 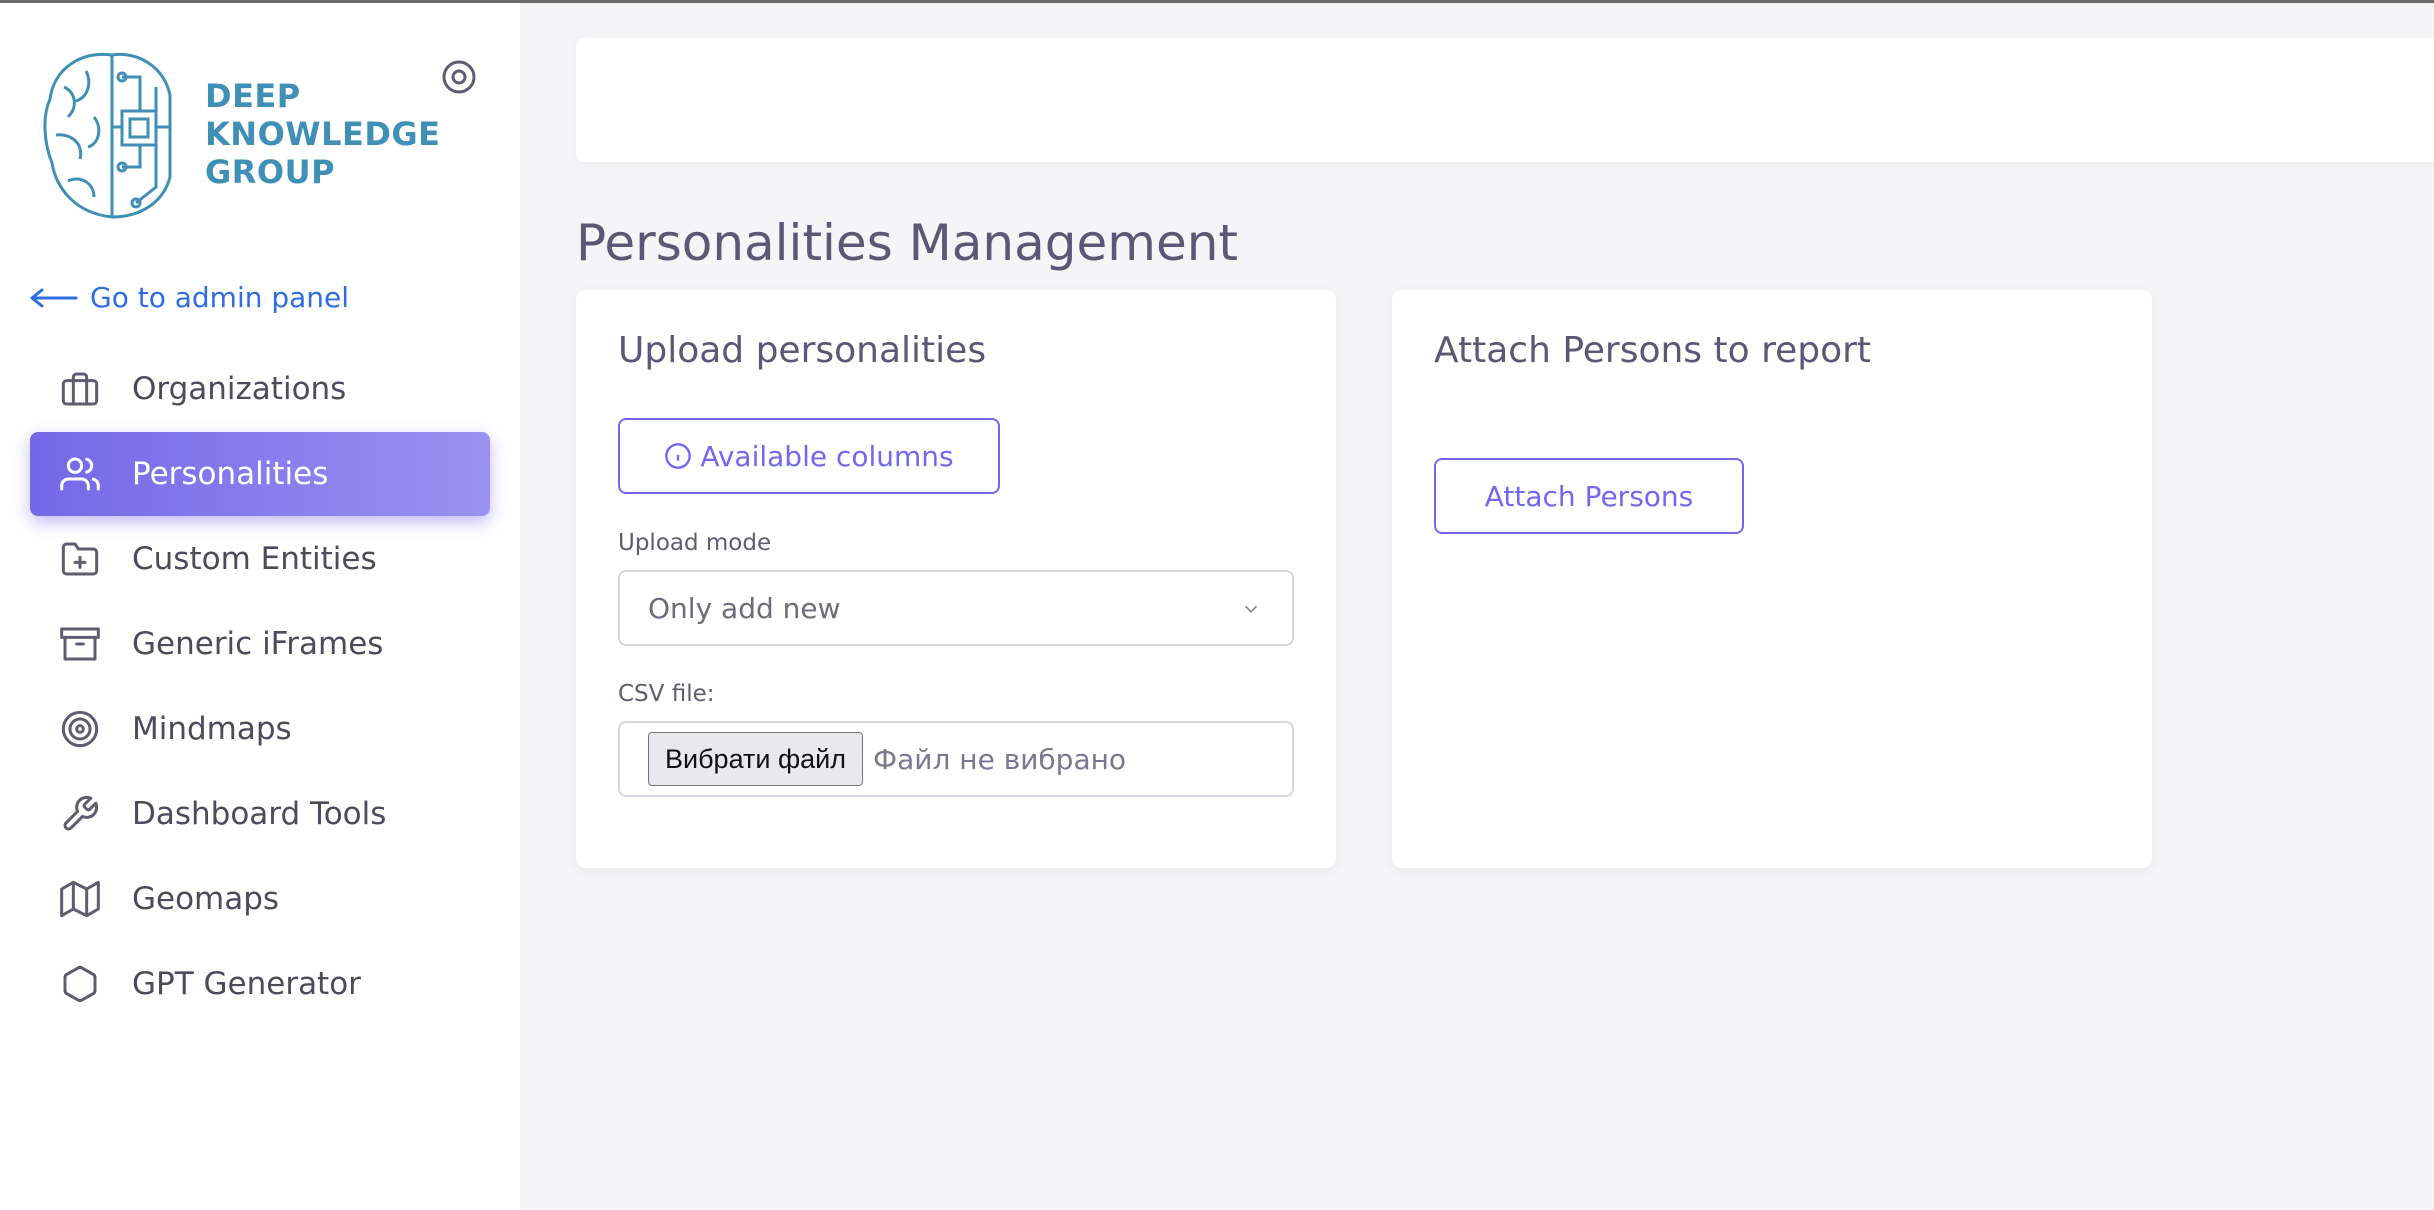 What do you see at coordinates (756, 759) in the screenshot?
I see `choose-file-button: Вибрати файл` at bounding box center [756, 759].